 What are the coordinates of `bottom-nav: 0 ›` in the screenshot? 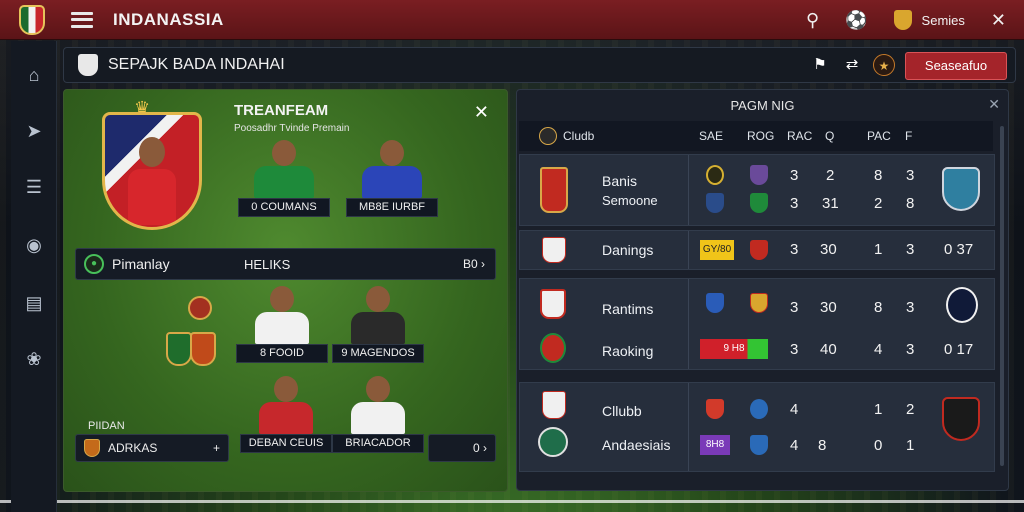 It's located at (462, 448).